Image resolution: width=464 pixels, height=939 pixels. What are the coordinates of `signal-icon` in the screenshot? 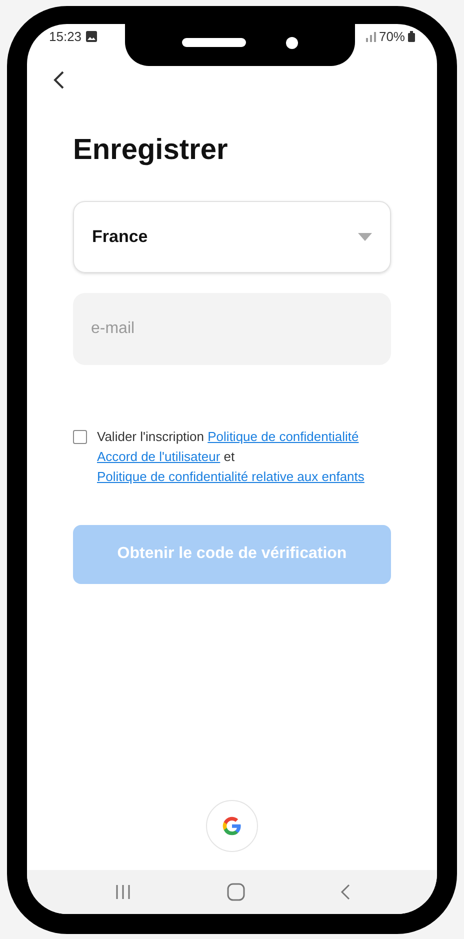 It's located at (370, 37).